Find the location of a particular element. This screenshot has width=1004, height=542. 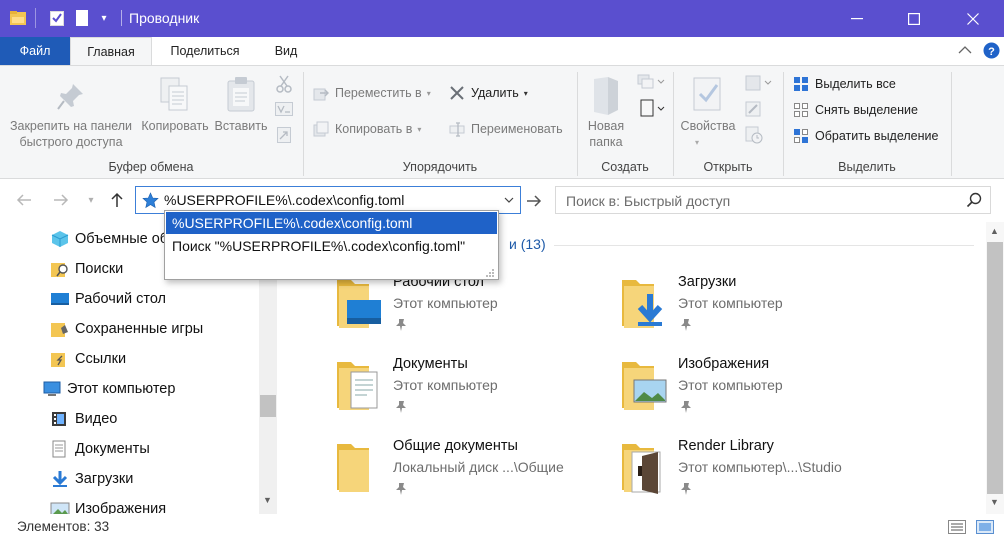

address-dropdown-icon is located at coordinates (509, 200).